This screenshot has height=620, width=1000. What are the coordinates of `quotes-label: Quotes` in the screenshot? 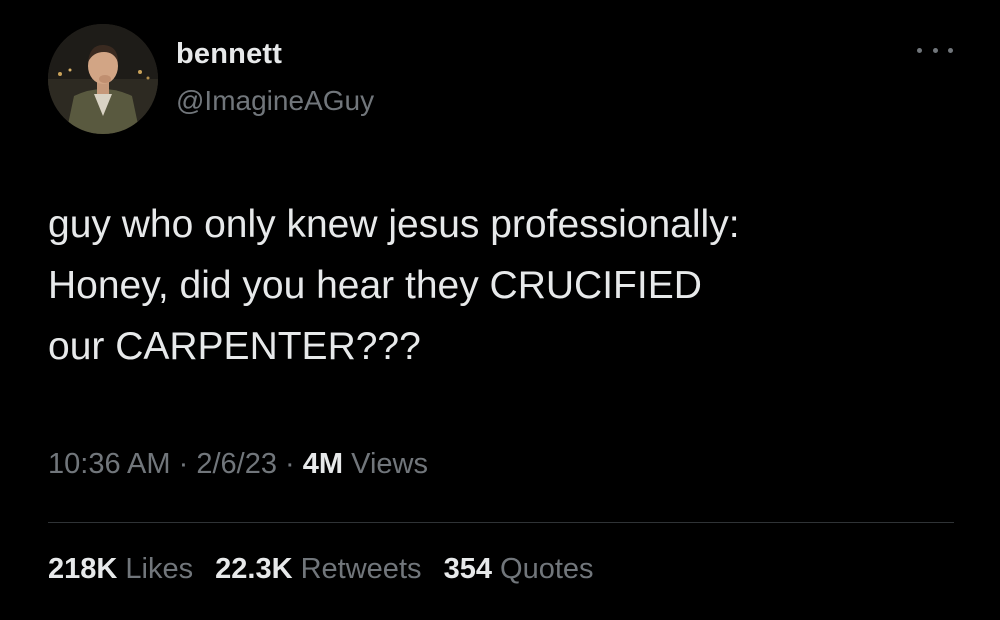 It's located at (547, 569).